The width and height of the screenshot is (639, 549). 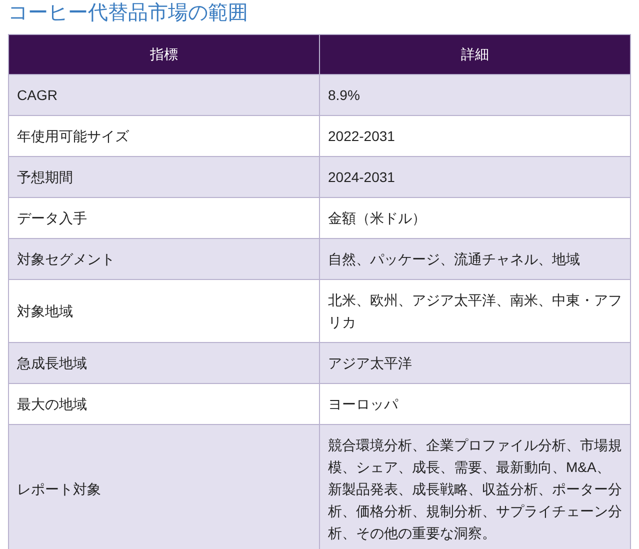 What do you see at coordinates (475, 54) in the screenshot?
I see `column-header: 詳細` at bounding box center [475, 54].